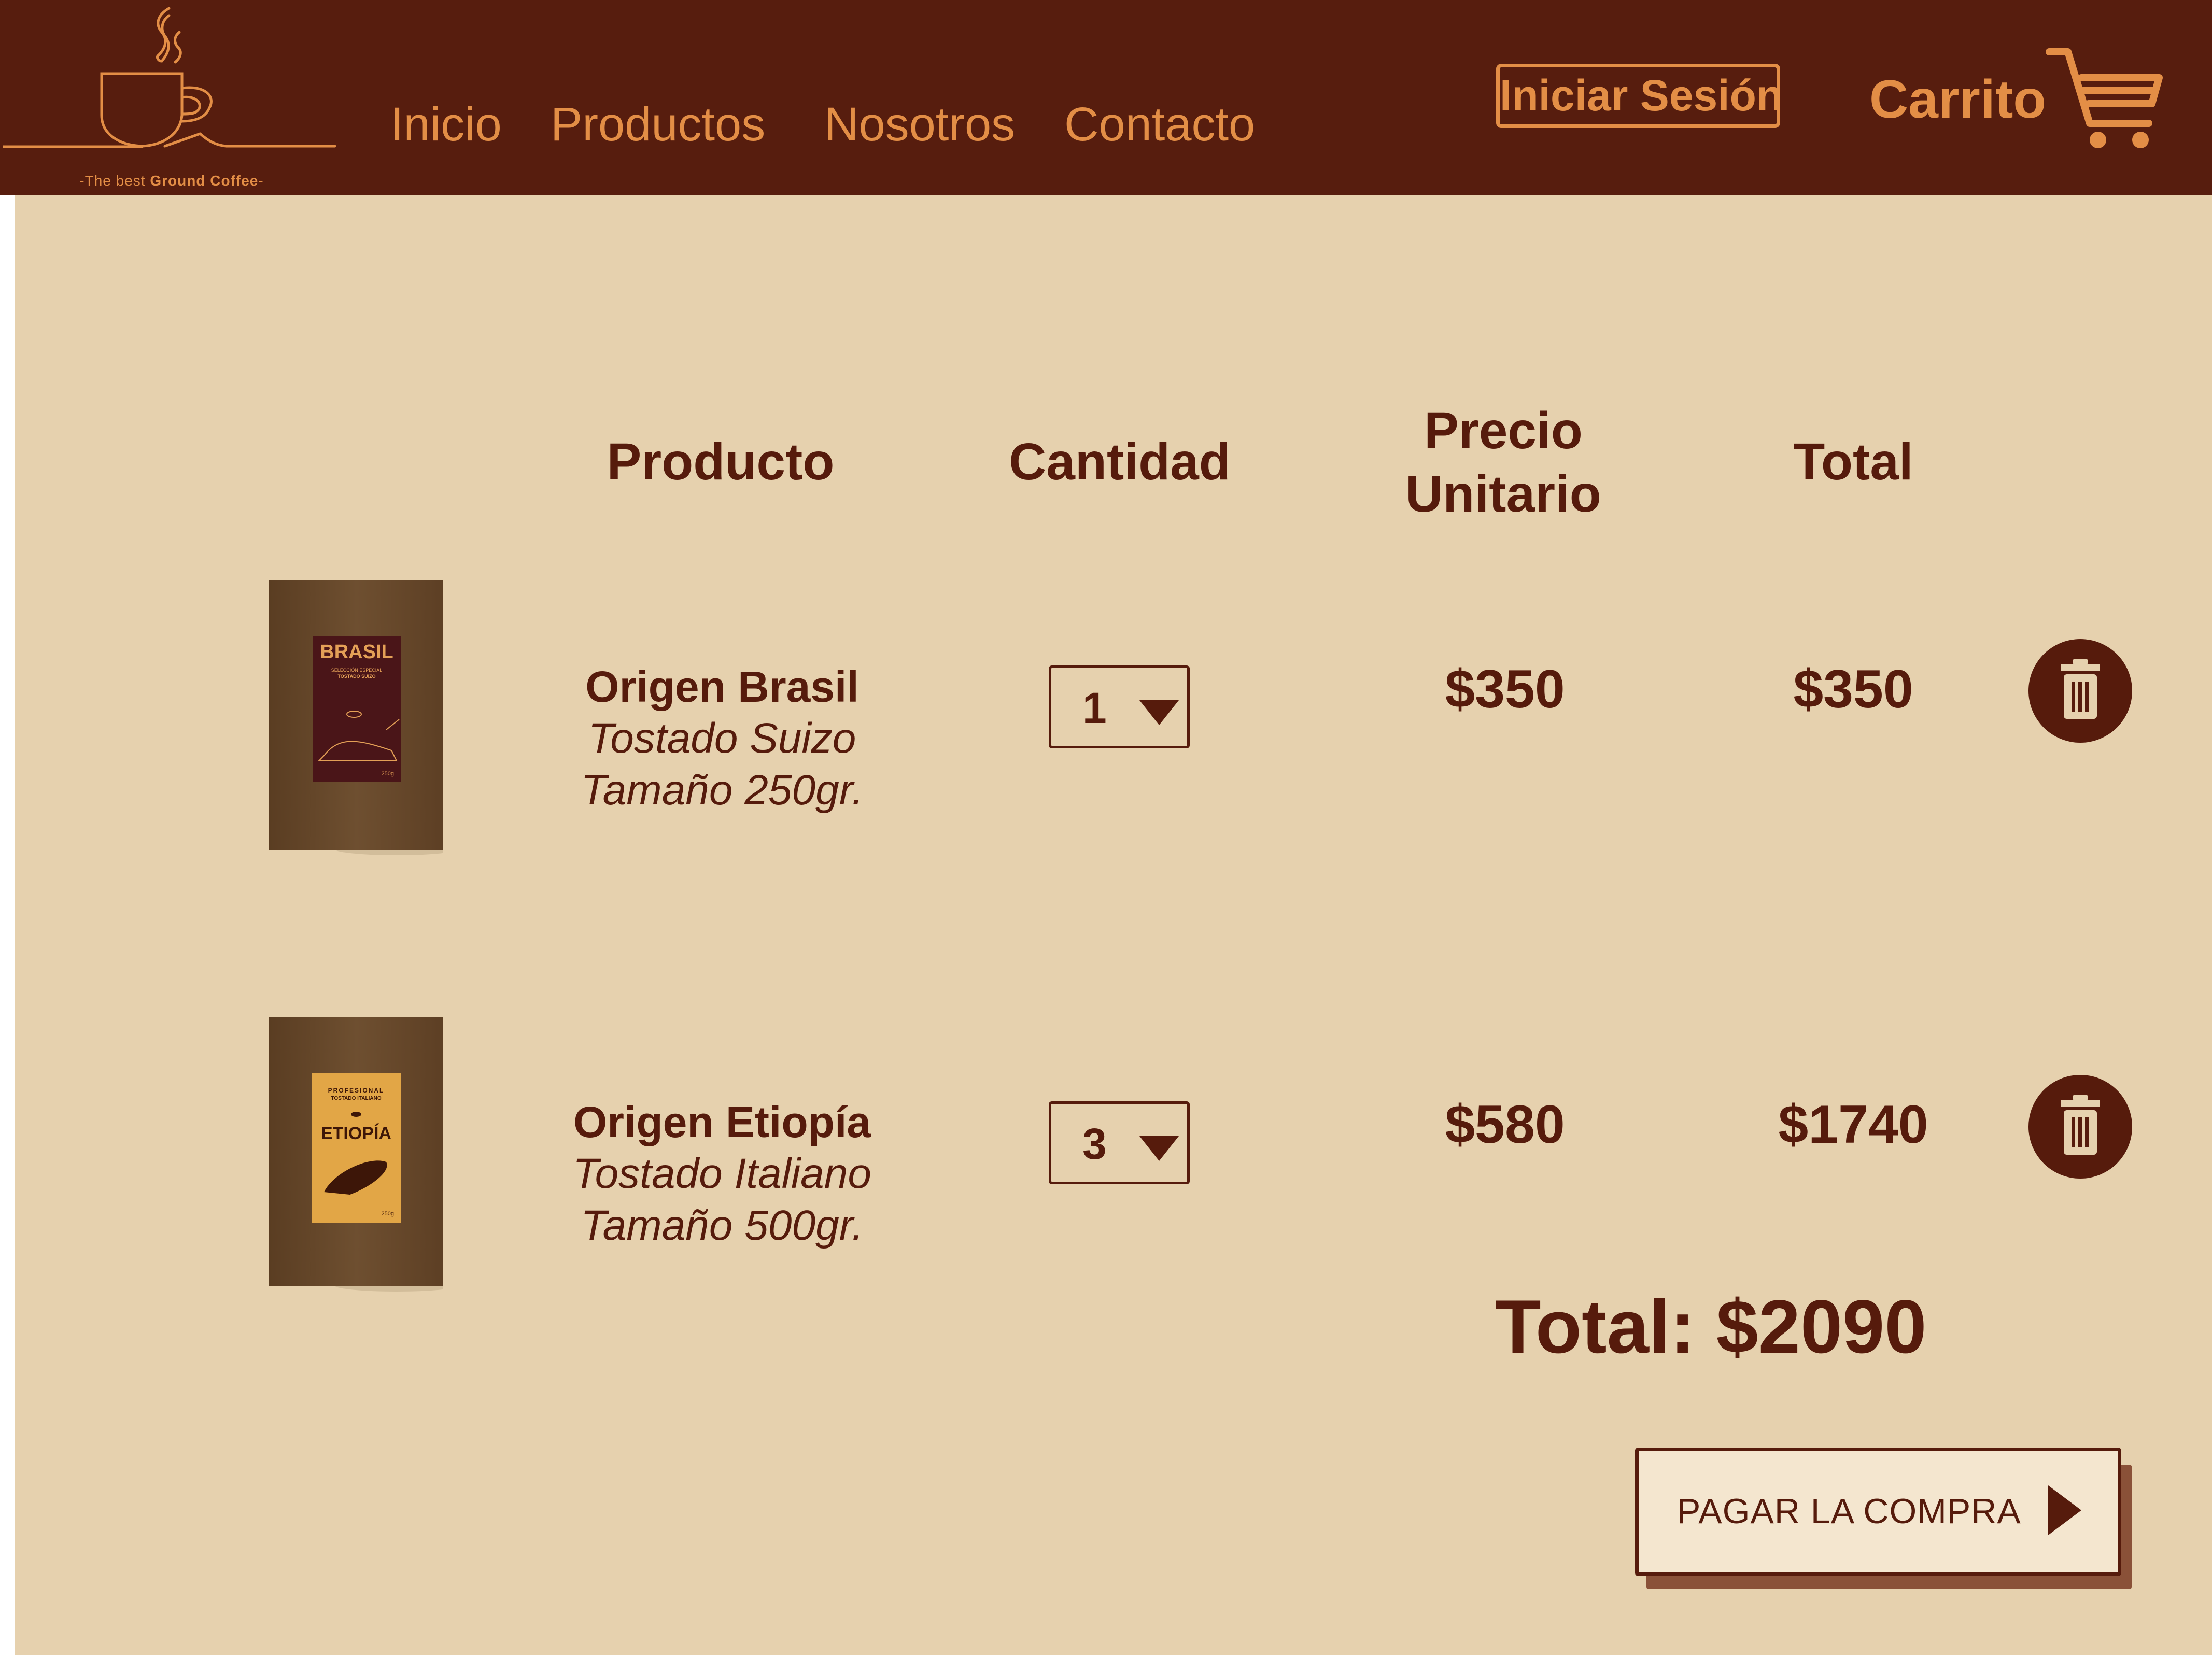 The image size is (2212, 1659). Describe the element at coordinates (1853, 689) in the screenshot. I see `row-total: $350` at that location.